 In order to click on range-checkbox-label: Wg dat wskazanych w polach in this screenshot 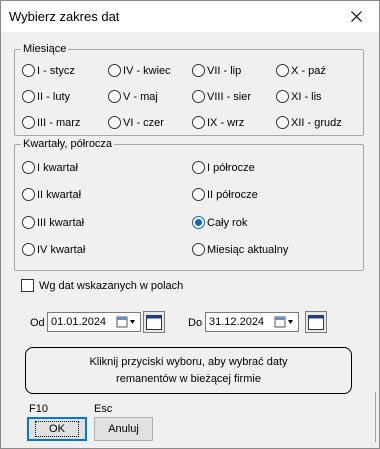, I will do `click(111, 285)`.